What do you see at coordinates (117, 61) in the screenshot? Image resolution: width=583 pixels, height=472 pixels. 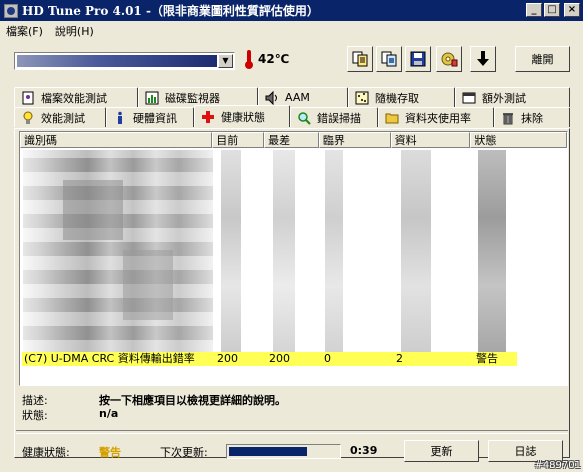 I see `drive-select-value` at bounding box center [117, 61].